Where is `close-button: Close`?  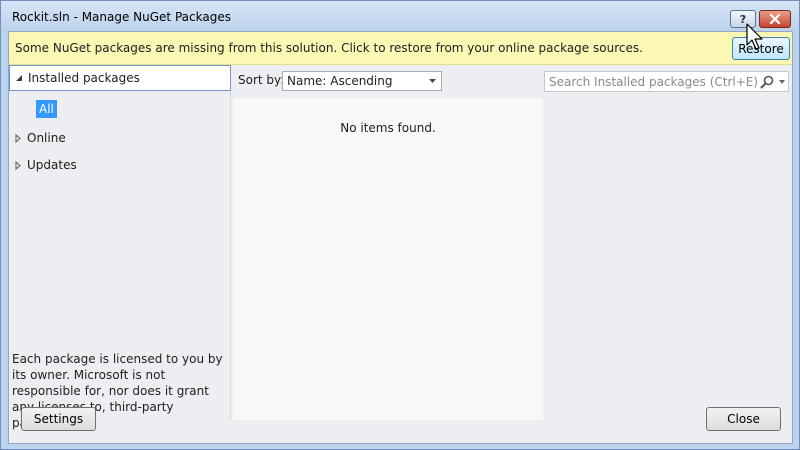
close-button: Close is located at coordinates (743, 419).